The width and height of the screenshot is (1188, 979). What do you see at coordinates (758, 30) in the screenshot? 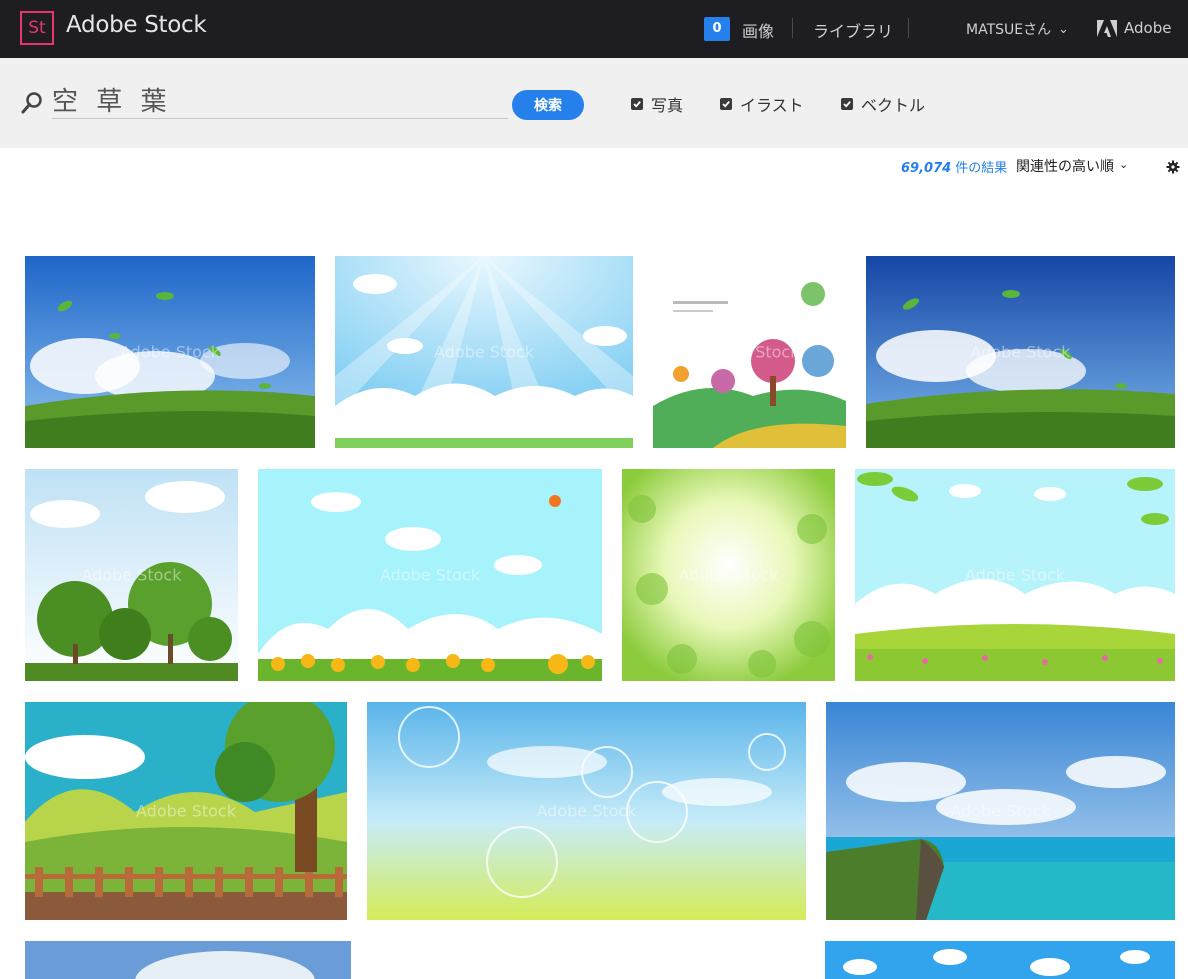
I see `nav-images: 画像` at bounding box center [758, 30].